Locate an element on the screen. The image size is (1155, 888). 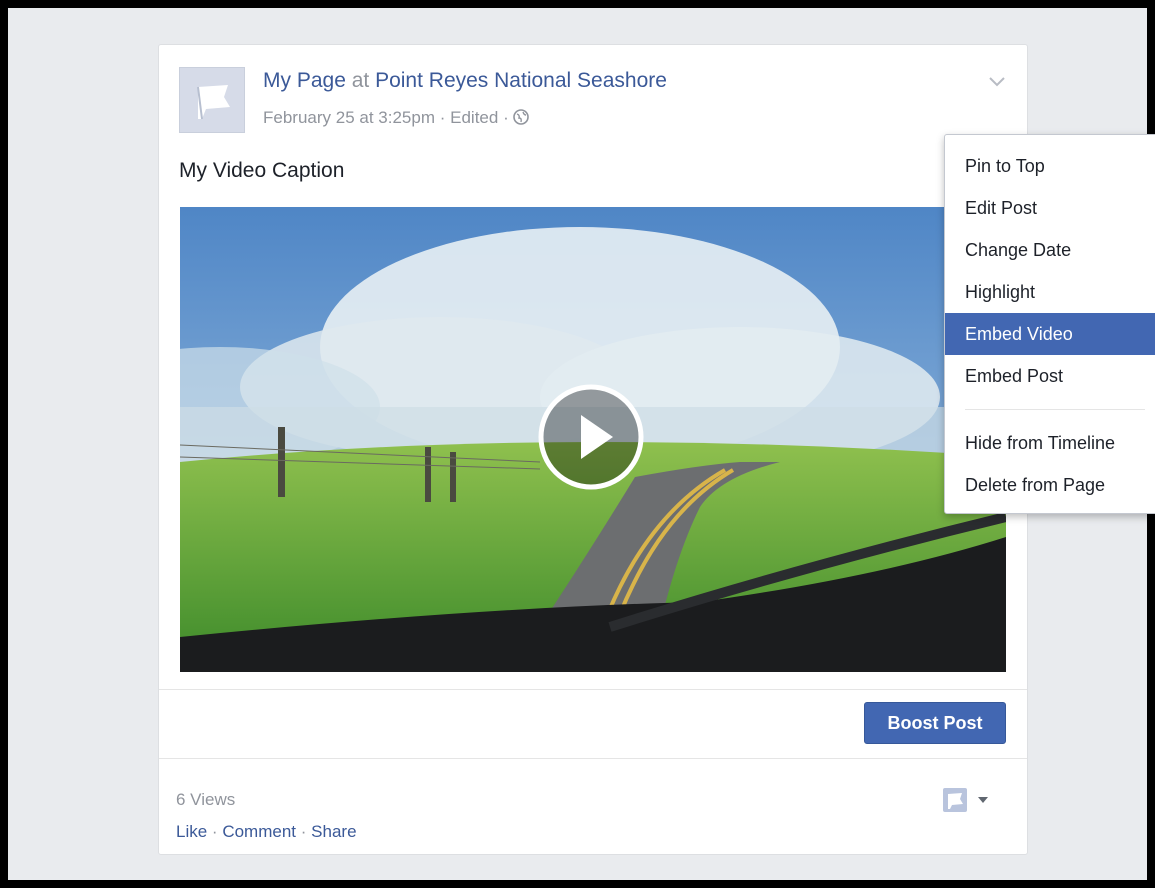
menu-item-embed-post: Embed Post is located at coordinates (1050, 376).